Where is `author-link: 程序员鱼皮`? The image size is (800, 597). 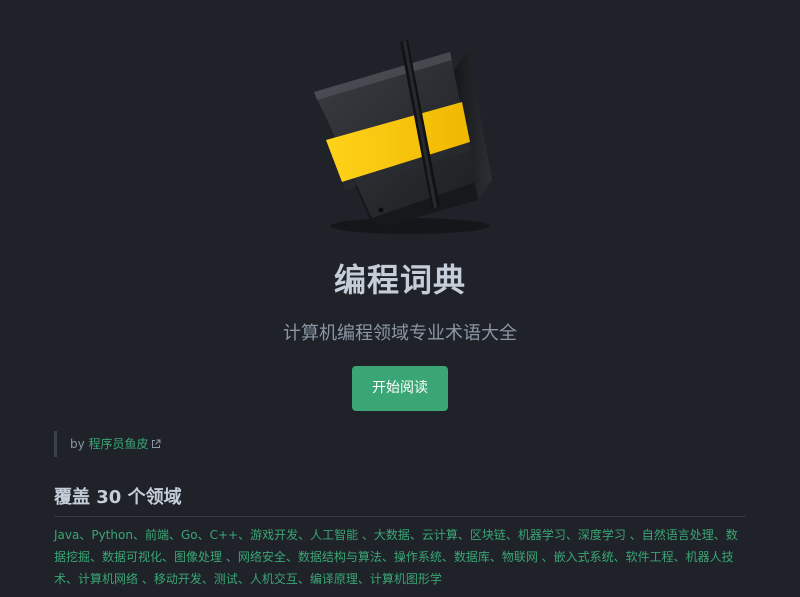 author-link: 程序员鱼皮 is located at coordinates (125, 444).